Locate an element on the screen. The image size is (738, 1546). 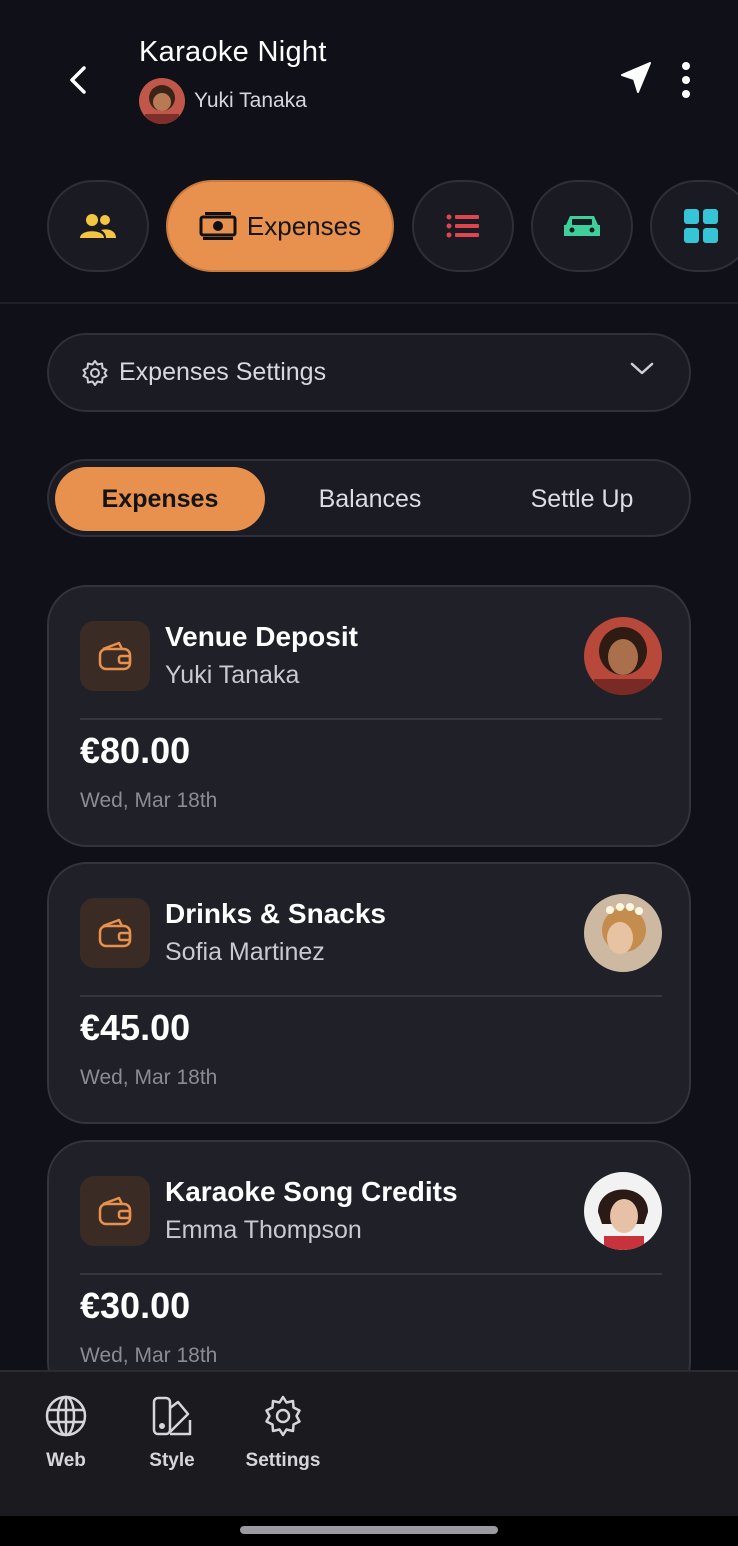
category-tabs: Expenses is located at coordinates (369, 226).